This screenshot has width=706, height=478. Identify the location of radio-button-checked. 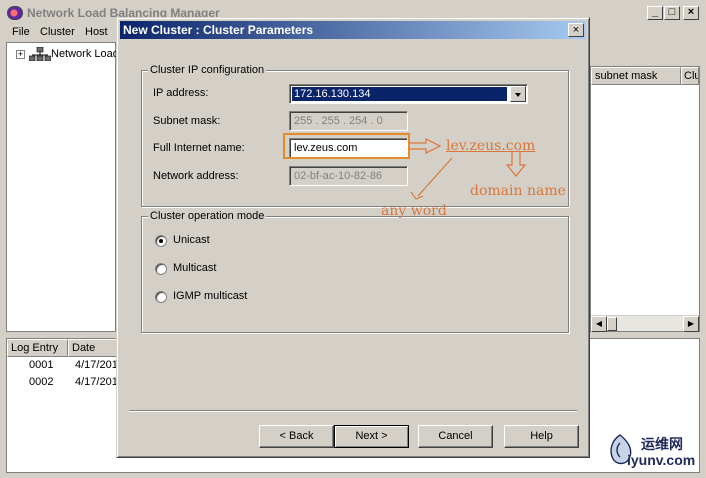
(161, 241).